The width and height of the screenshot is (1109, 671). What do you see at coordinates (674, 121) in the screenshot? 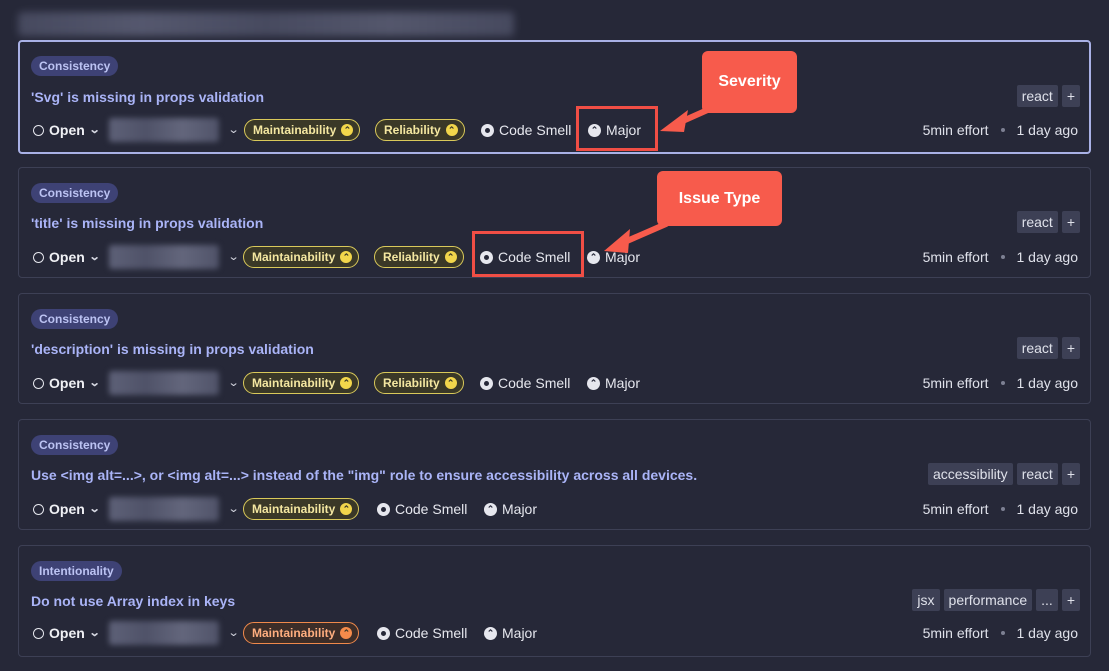
I see `severity-arrowhead` at bounding box center [674, 121].